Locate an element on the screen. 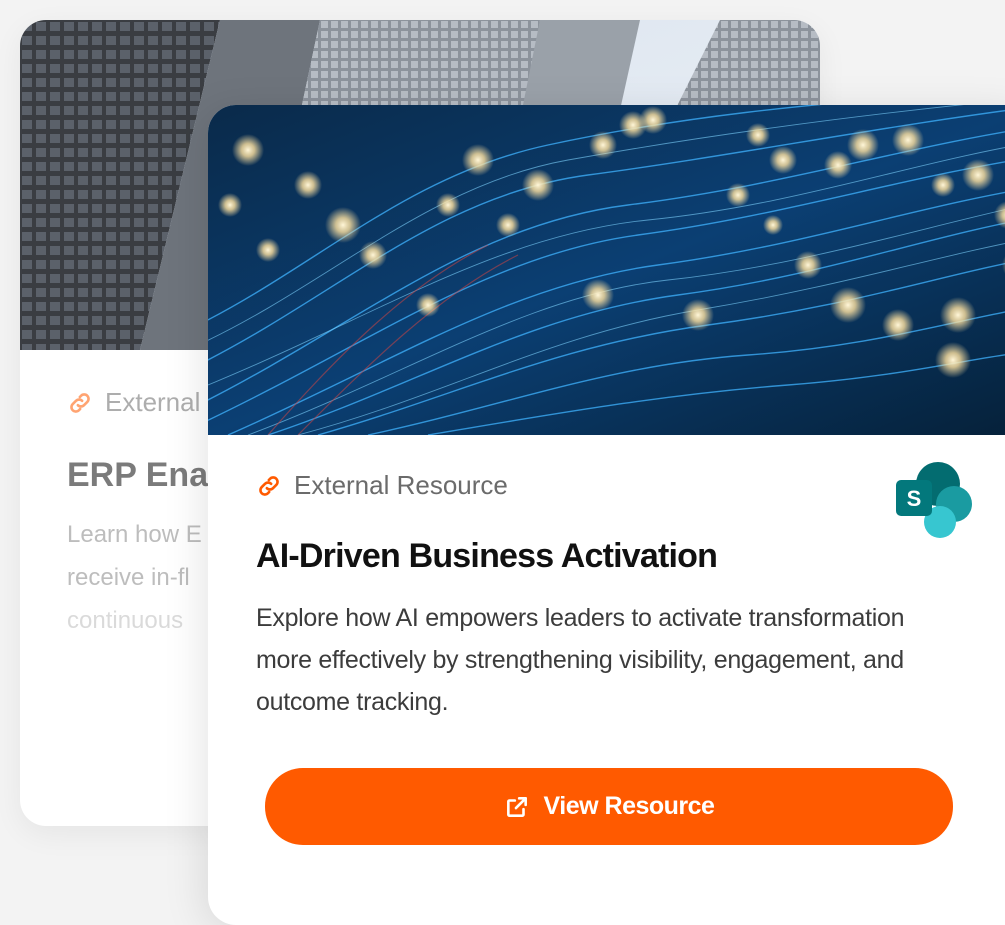  view-resource-button: View Resource is located at coordinates (609, 806).